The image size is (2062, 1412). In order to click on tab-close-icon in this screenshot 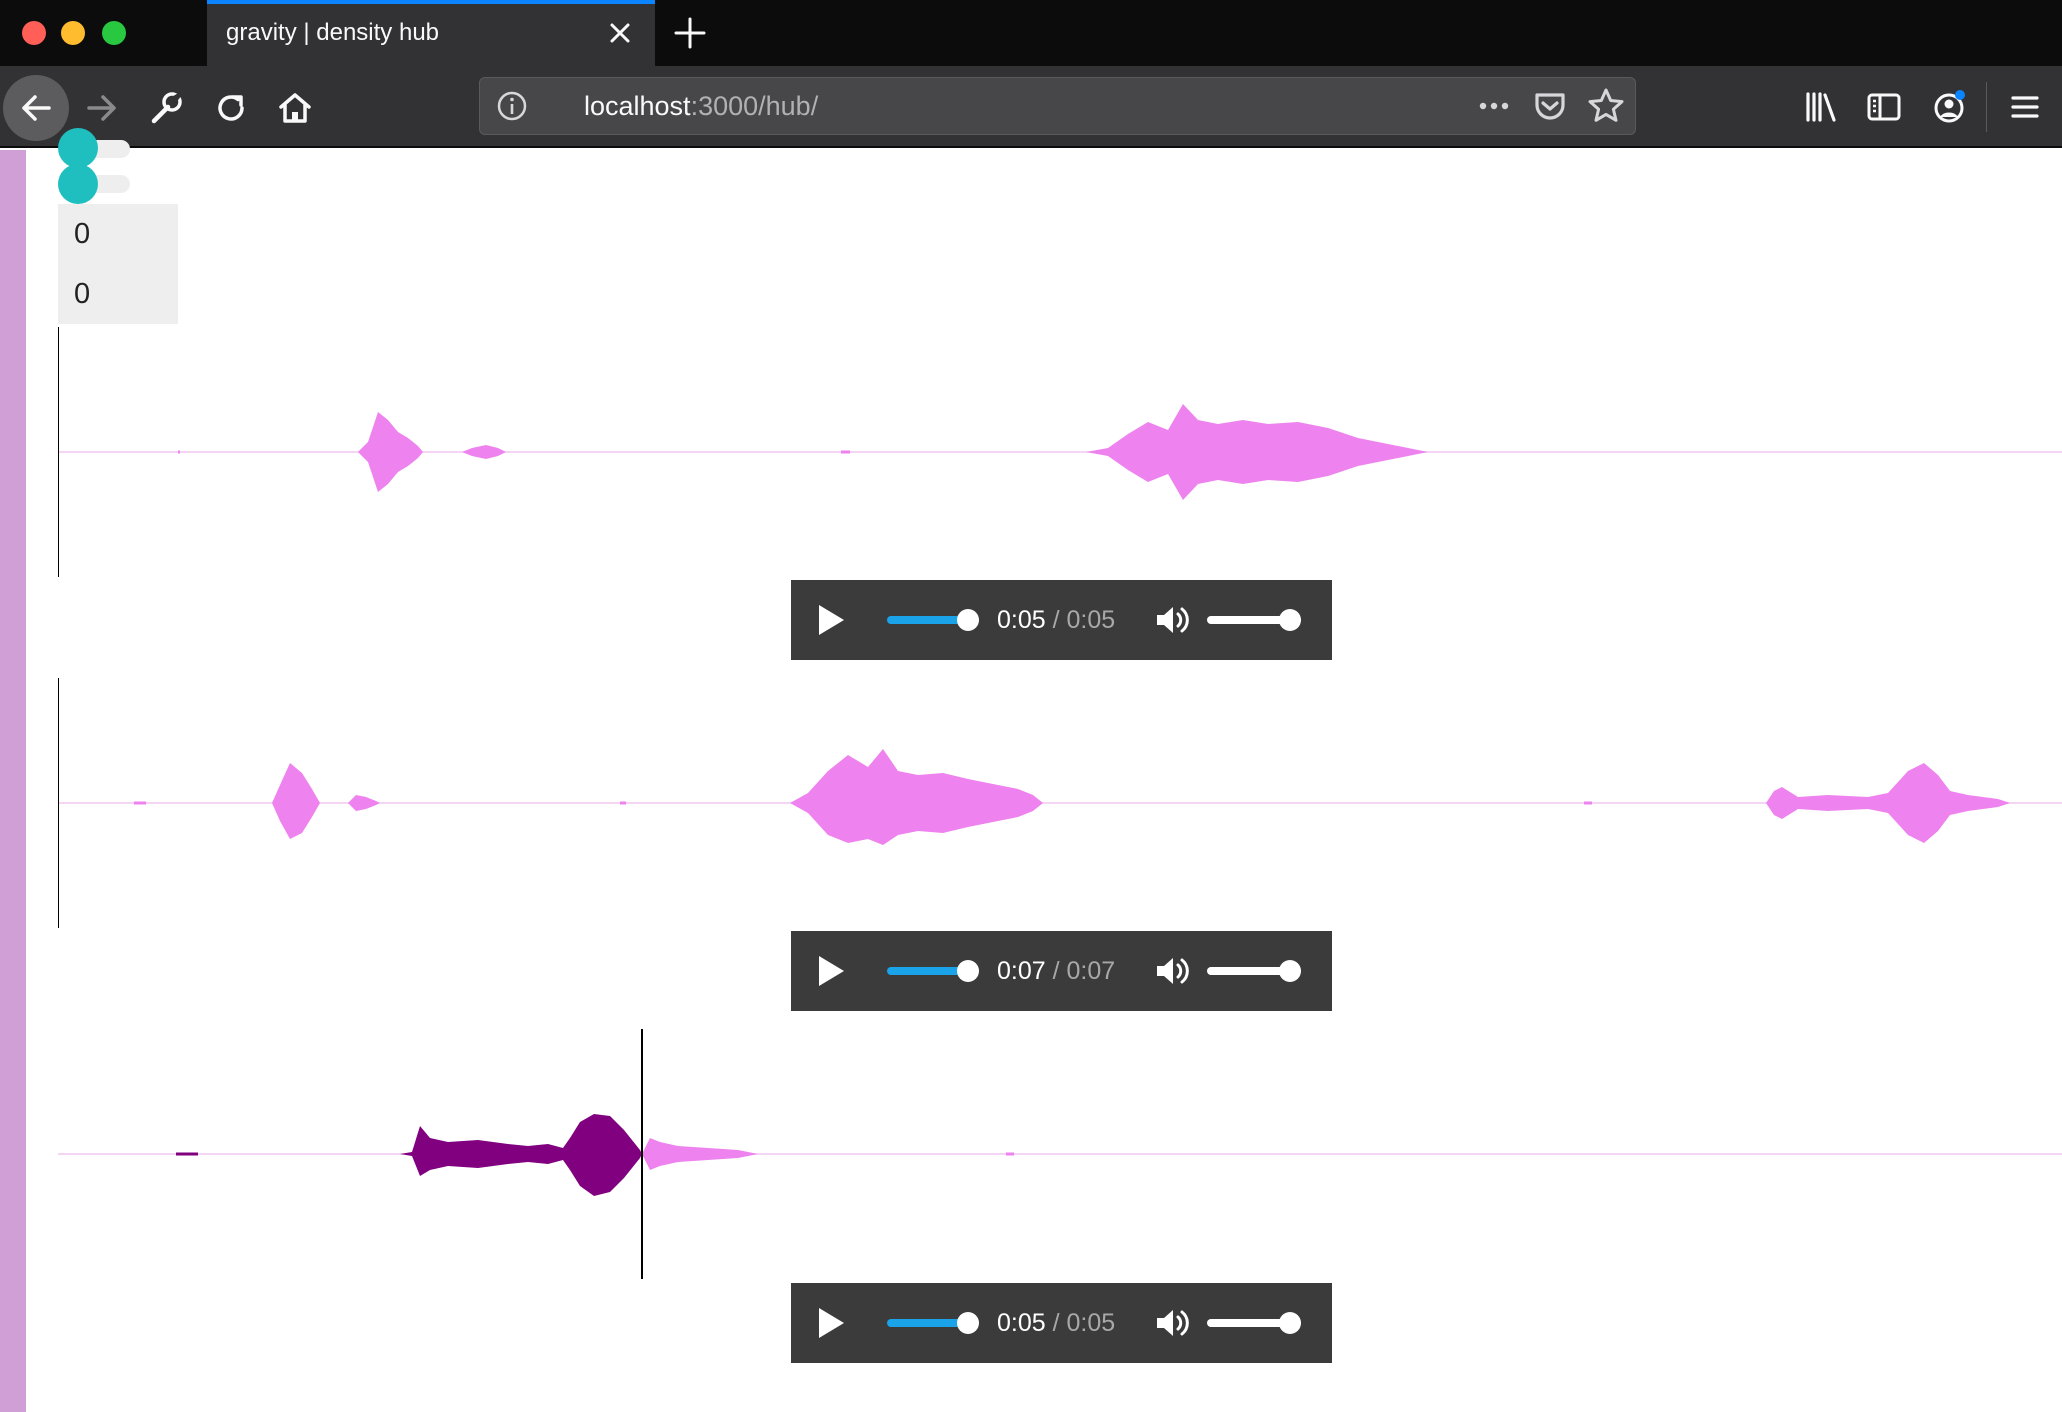, I will do `click(620, 33)`.